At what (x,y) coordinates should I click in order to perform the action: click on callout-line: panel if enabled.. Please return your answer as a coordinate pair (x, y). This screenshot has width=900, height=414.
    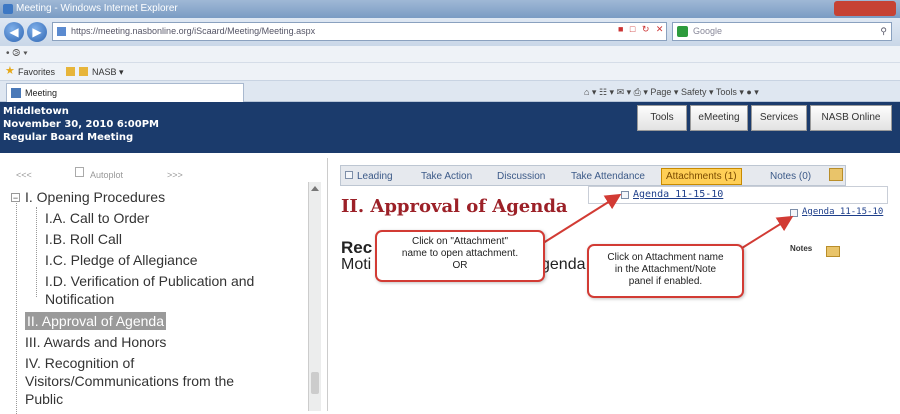
    Looking at the image, I should click on (665, 281).